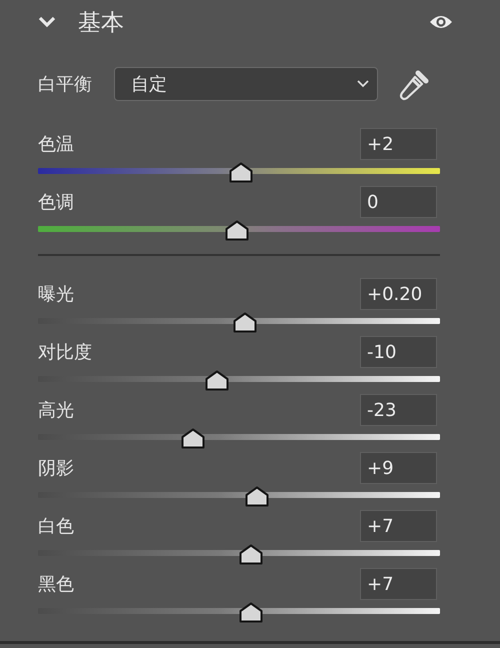 The image size is (500, 648). I want to click on value-field: +2, so click(398, 144).